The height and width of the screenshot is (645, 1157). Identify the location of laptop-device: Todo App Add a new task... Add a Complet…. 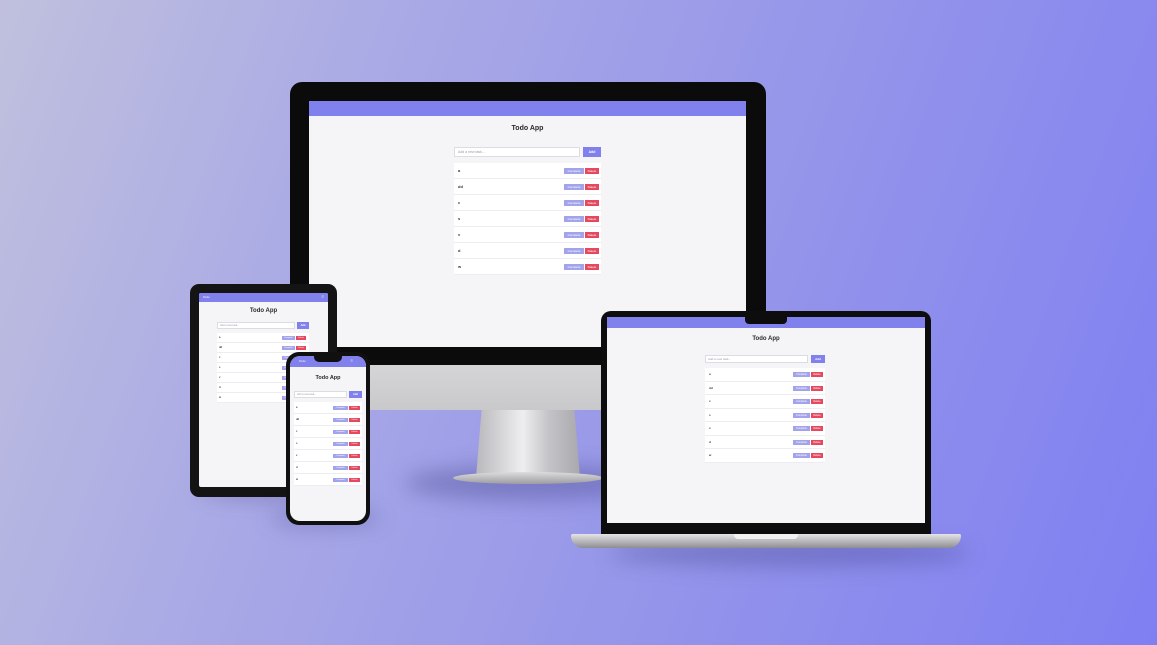
(766, 431).